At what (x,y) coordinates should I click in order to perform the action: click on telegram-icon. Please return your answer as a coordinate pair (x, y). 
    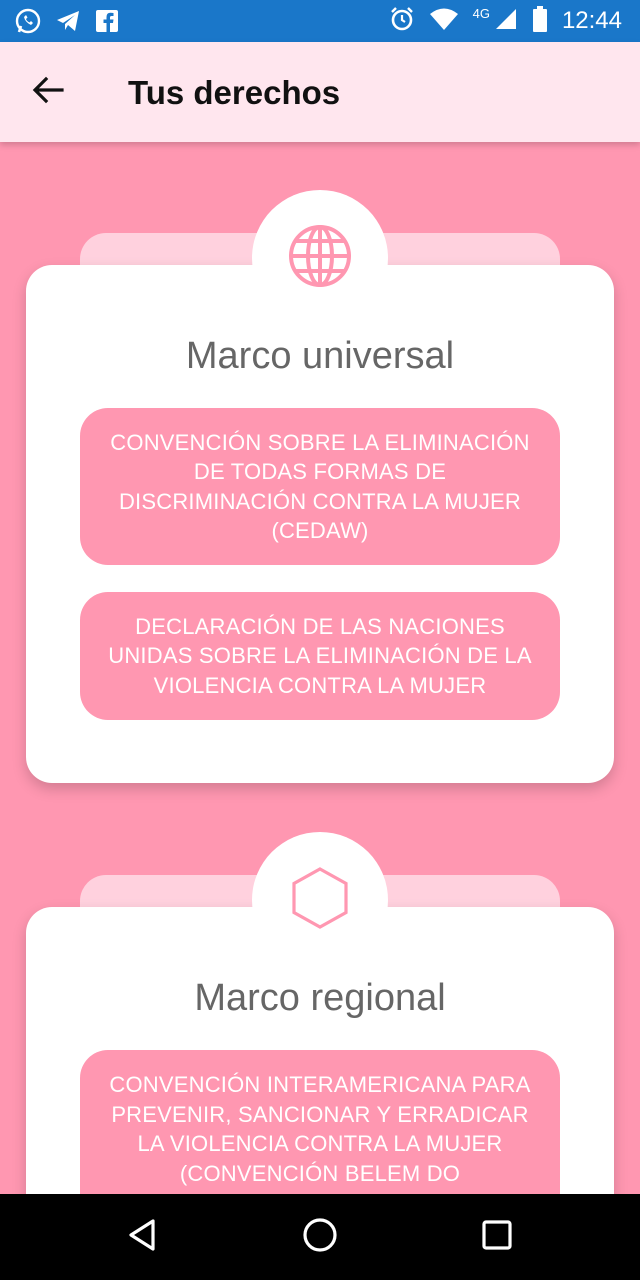
    Looking at the image, I should click on (68, 23).